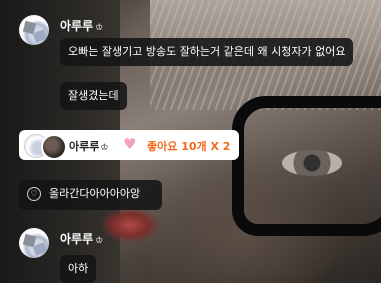 This screenshot has height=283, width=381. Describe the element at coordinates (95, 193) in the screenshot. I see `system-message-text: 올라간다아아아아앙` at that location.